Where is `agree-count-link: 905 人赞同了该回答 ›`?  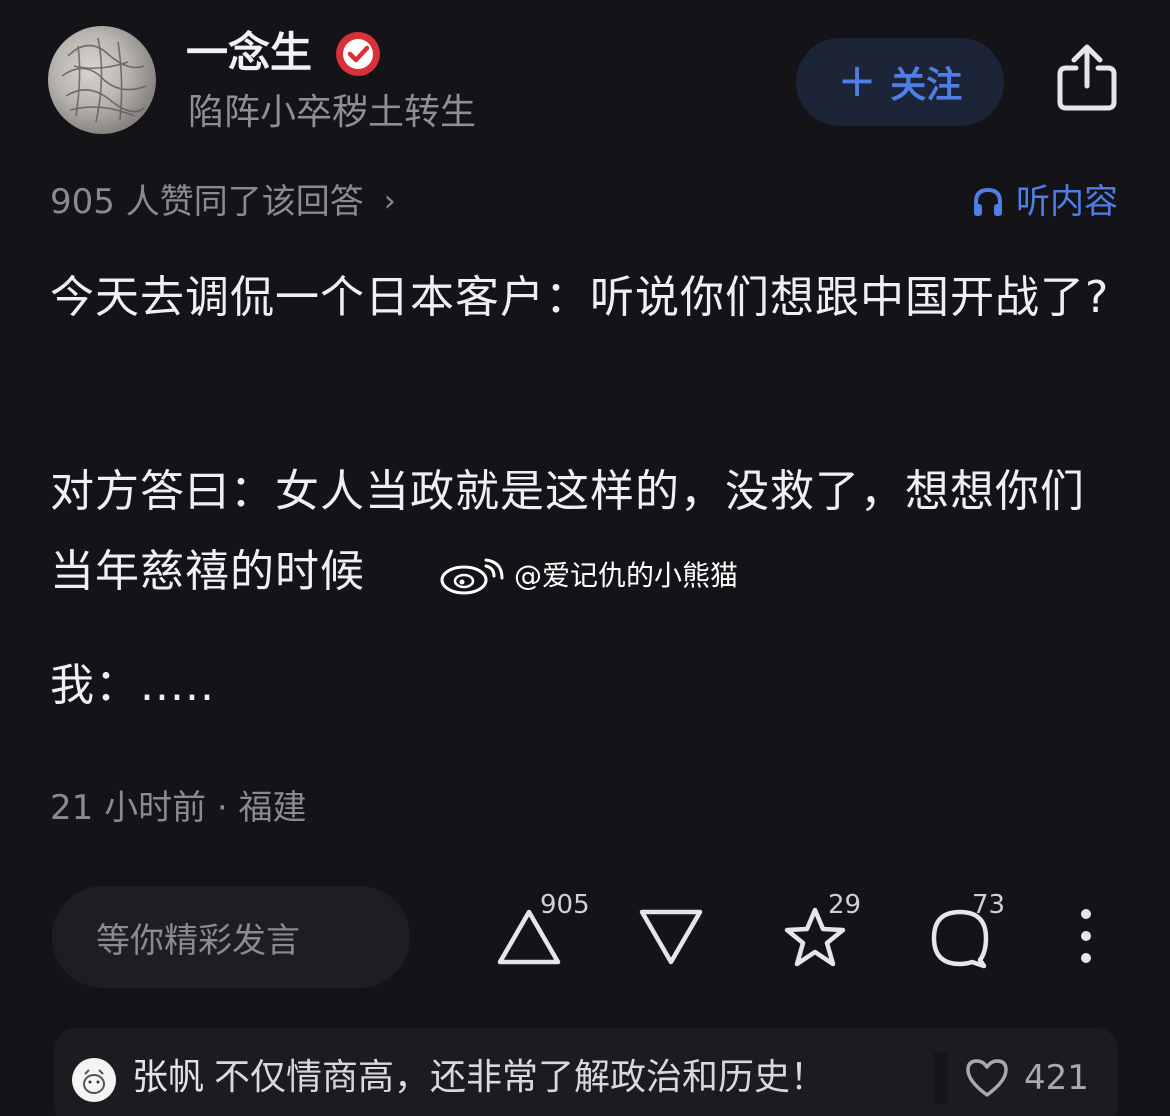 agree-count-link: 905 人赞同了该回答 › is located at coordinates (223, 202).